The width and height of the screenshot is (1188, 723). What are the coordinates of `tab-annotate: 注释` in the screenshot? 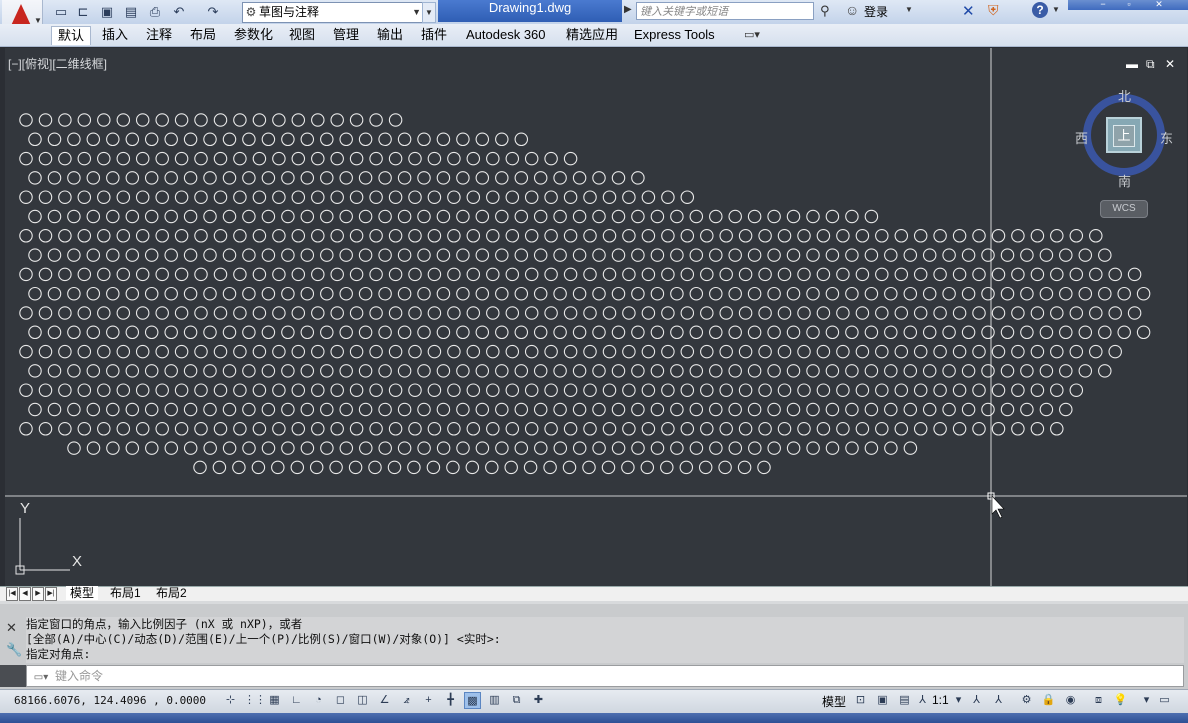 It's located at (159, 35).